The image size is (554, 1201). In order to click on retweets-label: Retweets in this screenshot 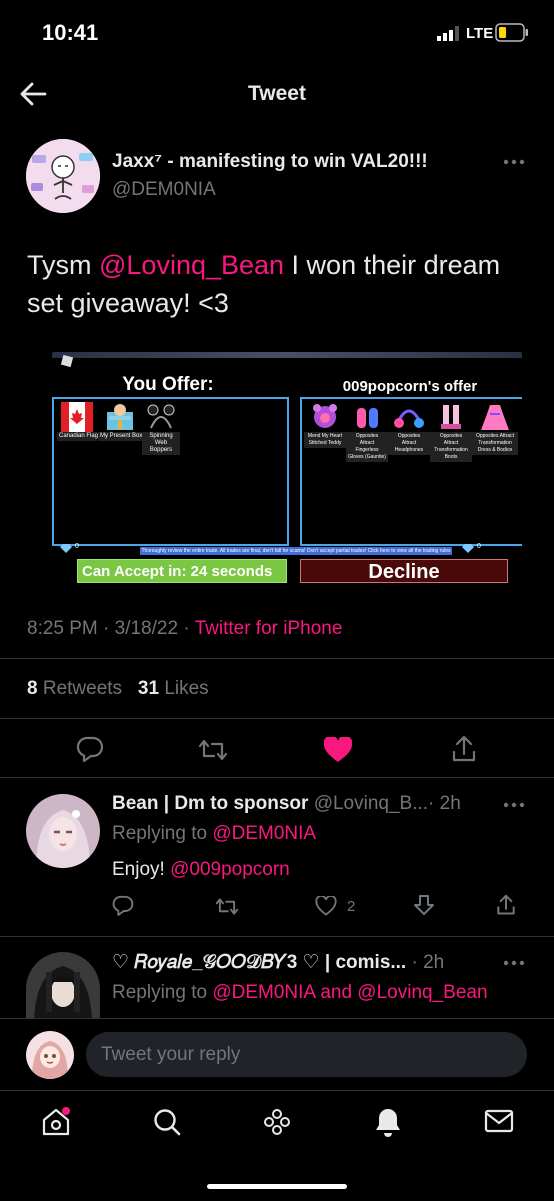, I will do `click(82, 688)`.